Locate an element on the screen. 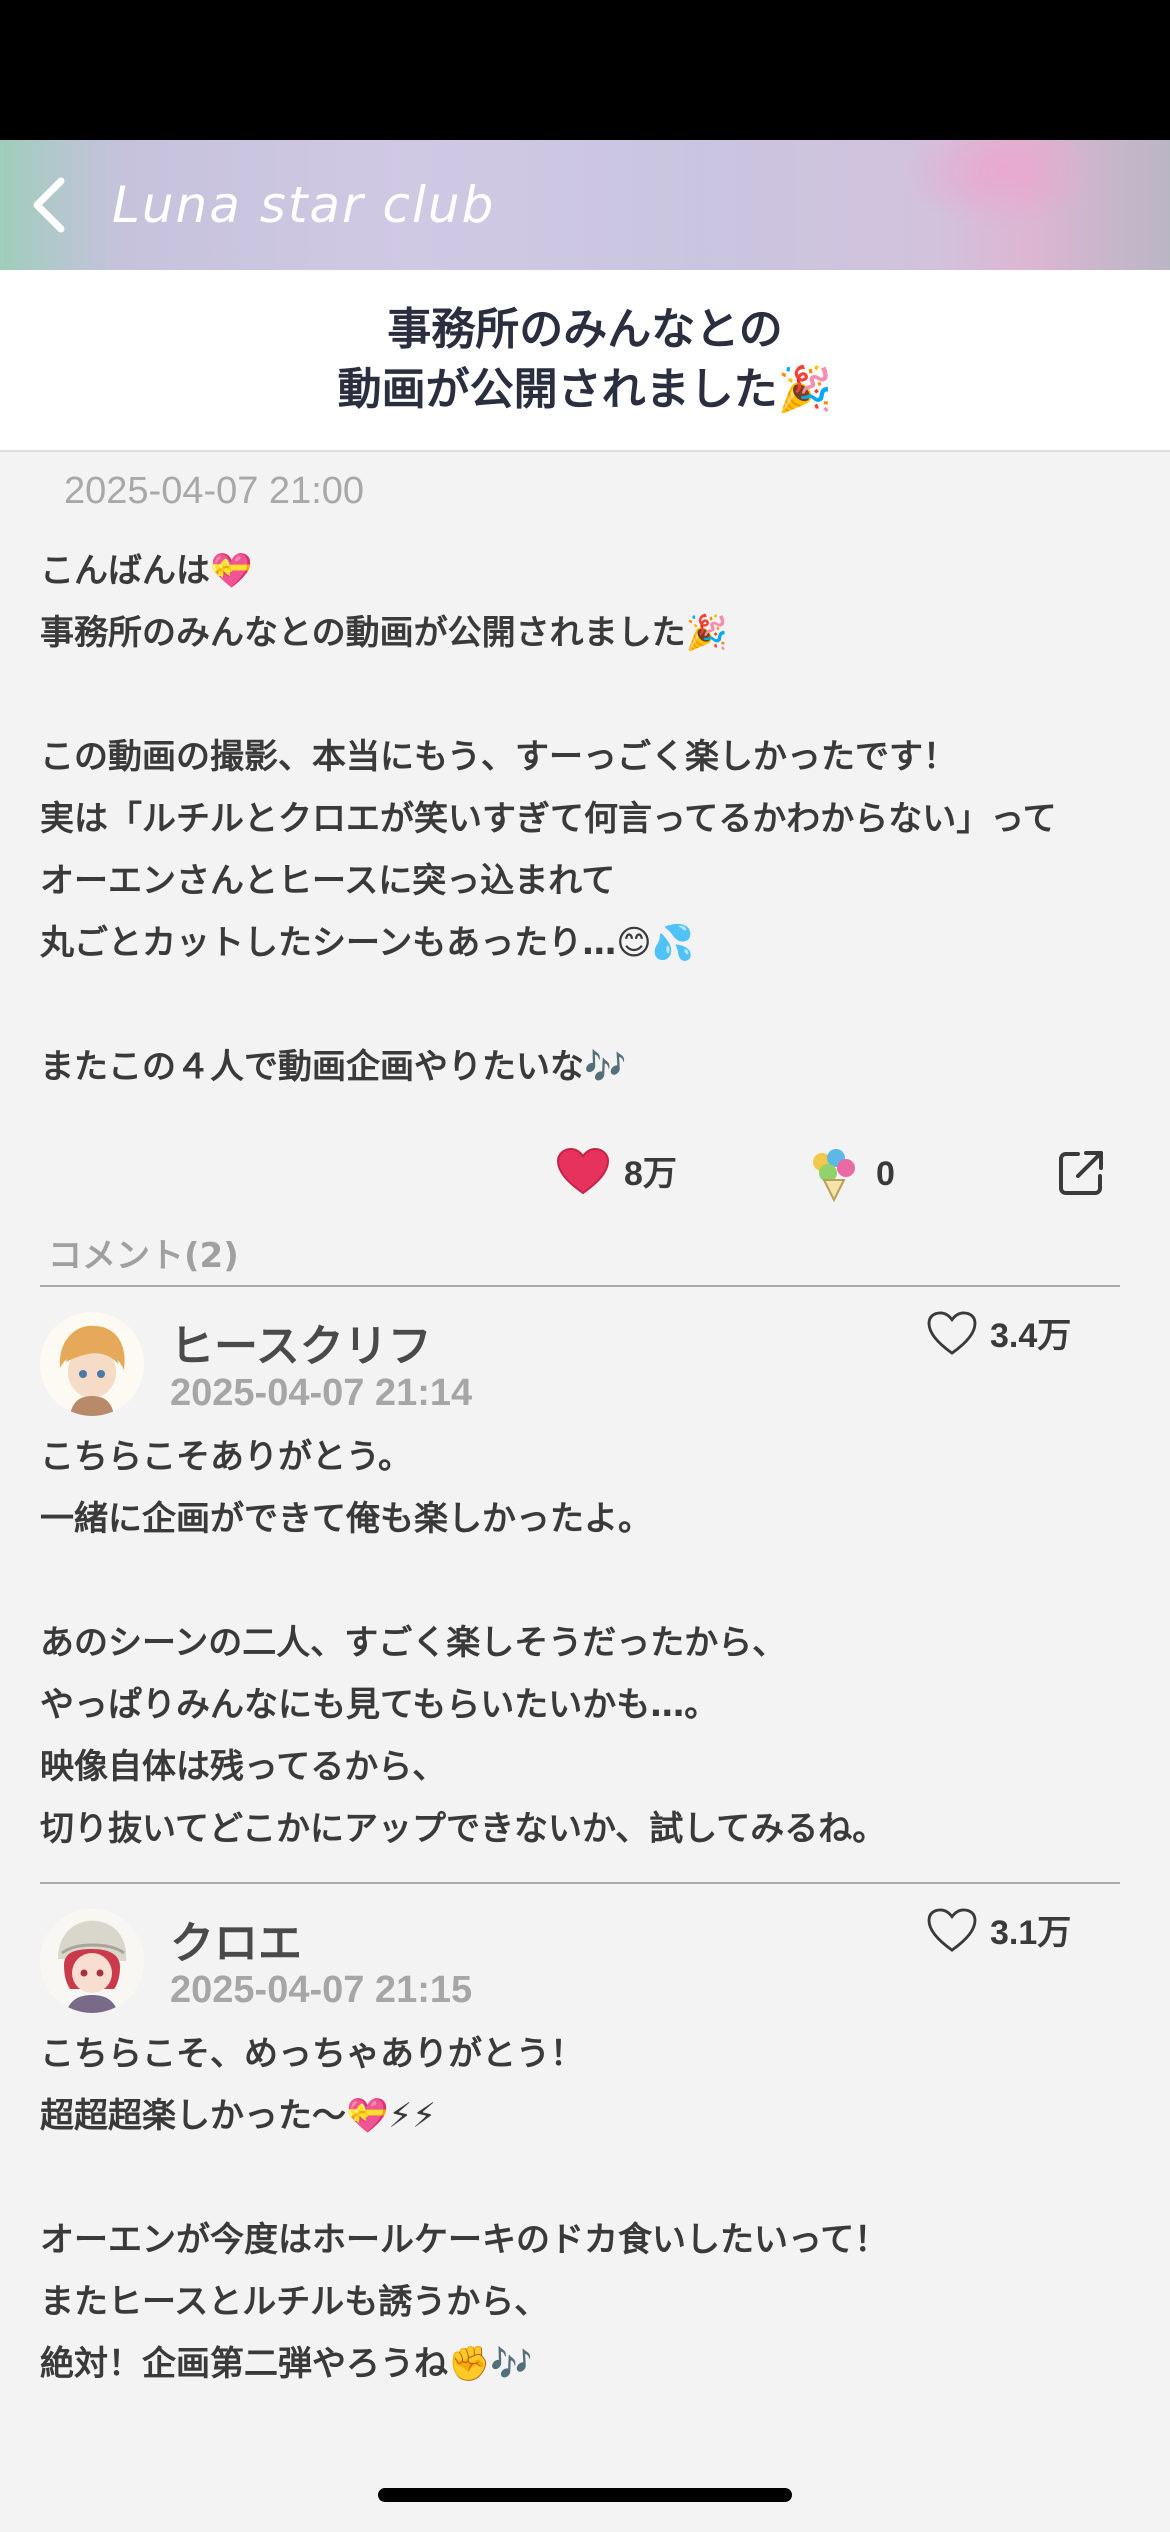 The image size is (1170, 2532). post-body-line: 実は「ルチルとクロエが笑いすぎて何言ってるかわからない」って is located at coordinates (548, 819).